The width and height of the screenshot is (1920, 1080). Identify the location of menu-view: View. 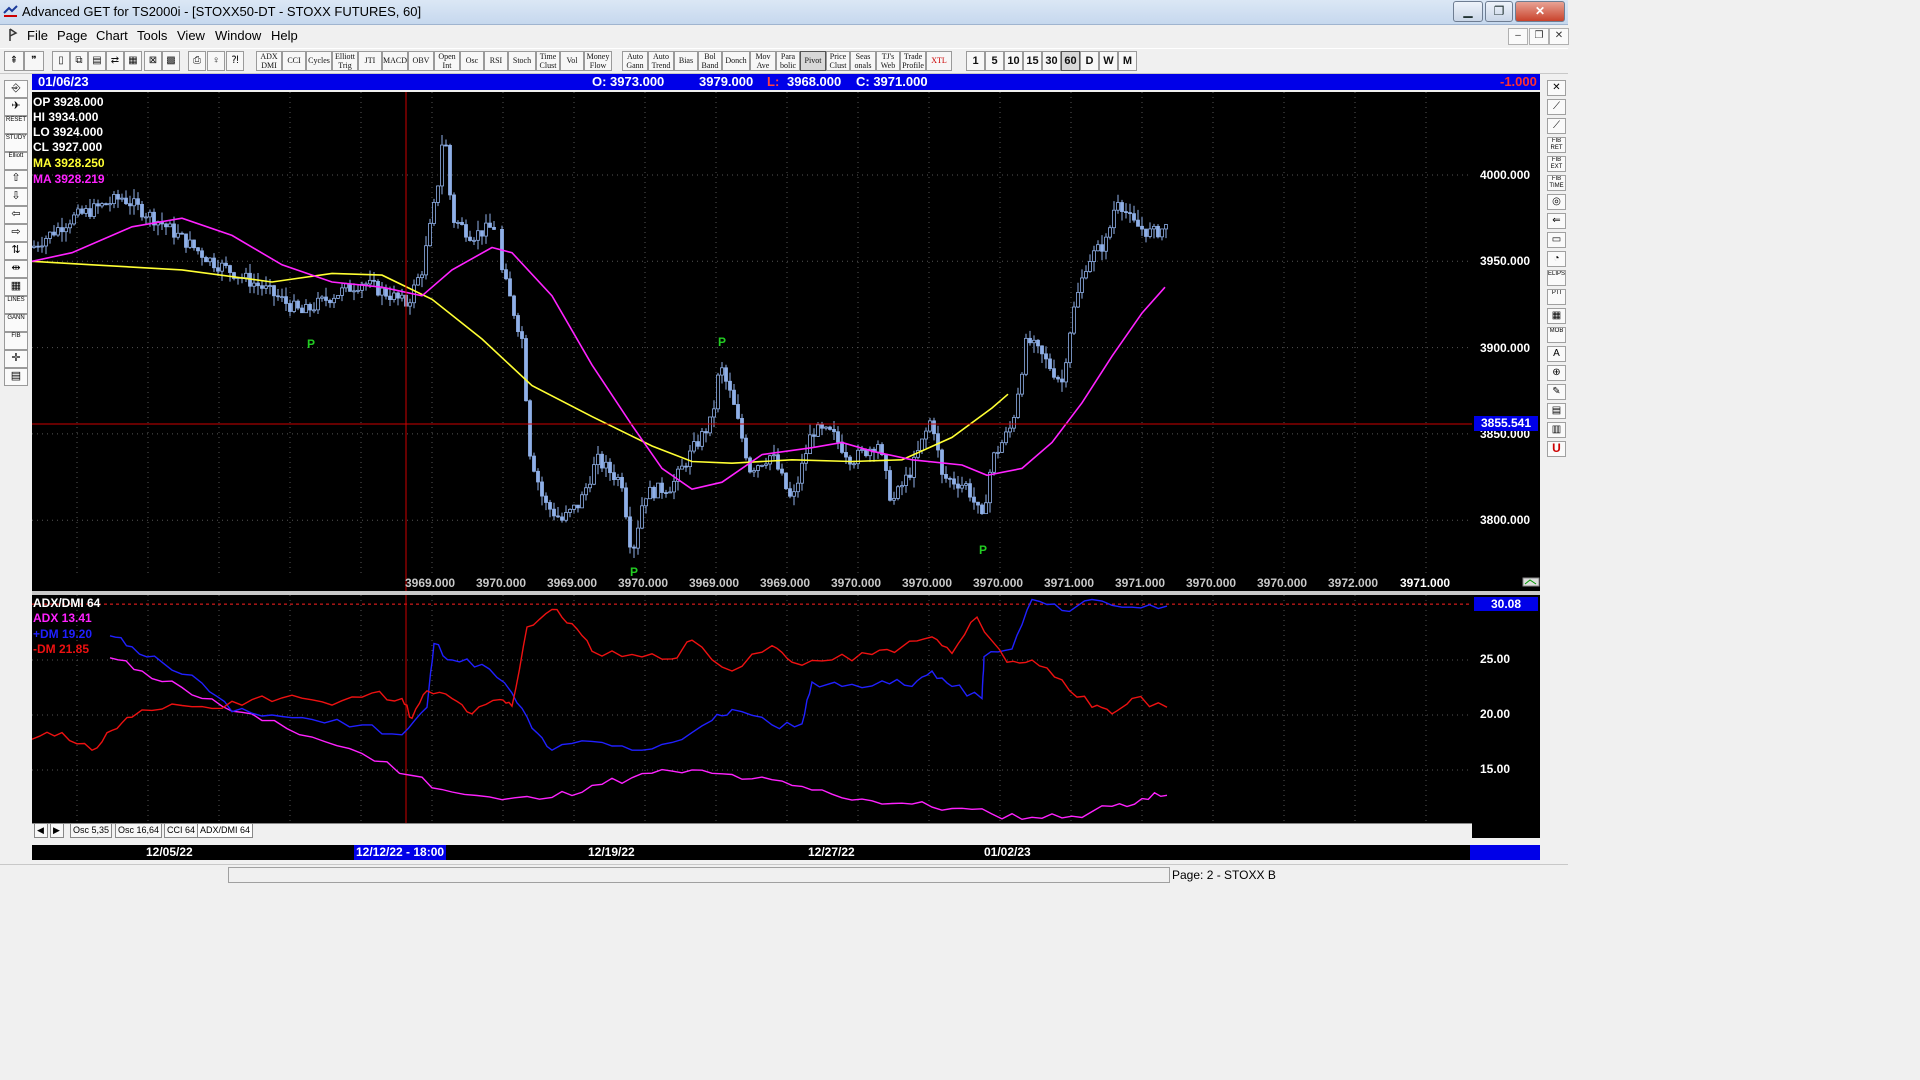
(191, 35).